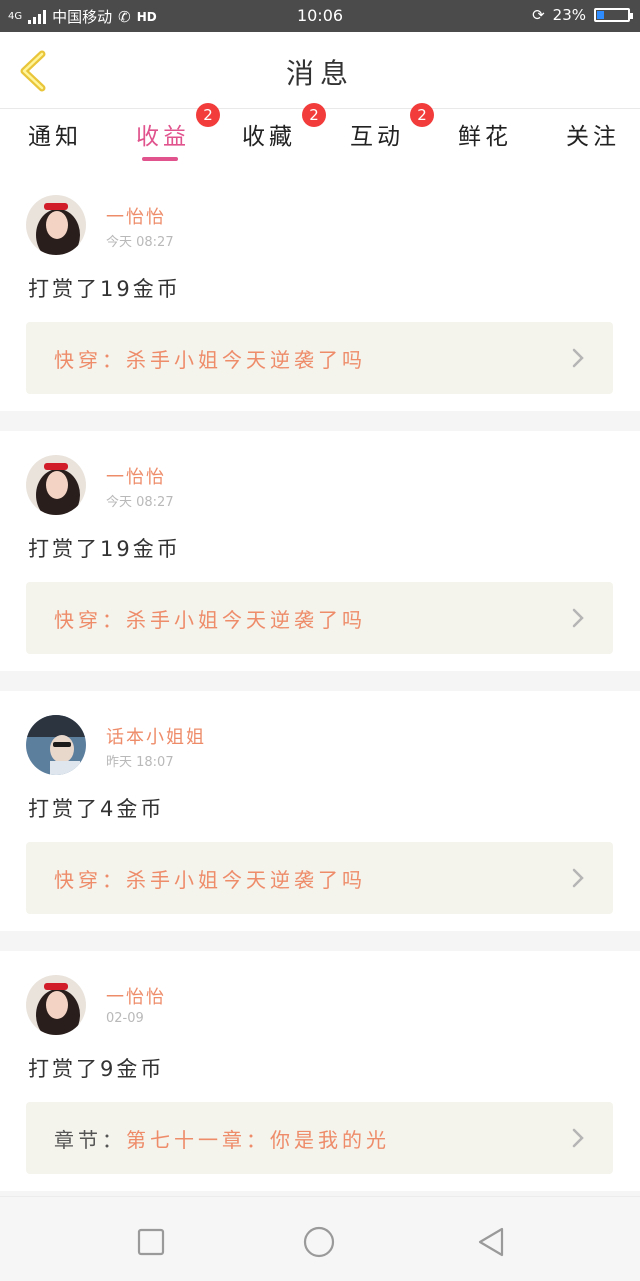  I want to click on tab-following: 关注, so click(593, 134).